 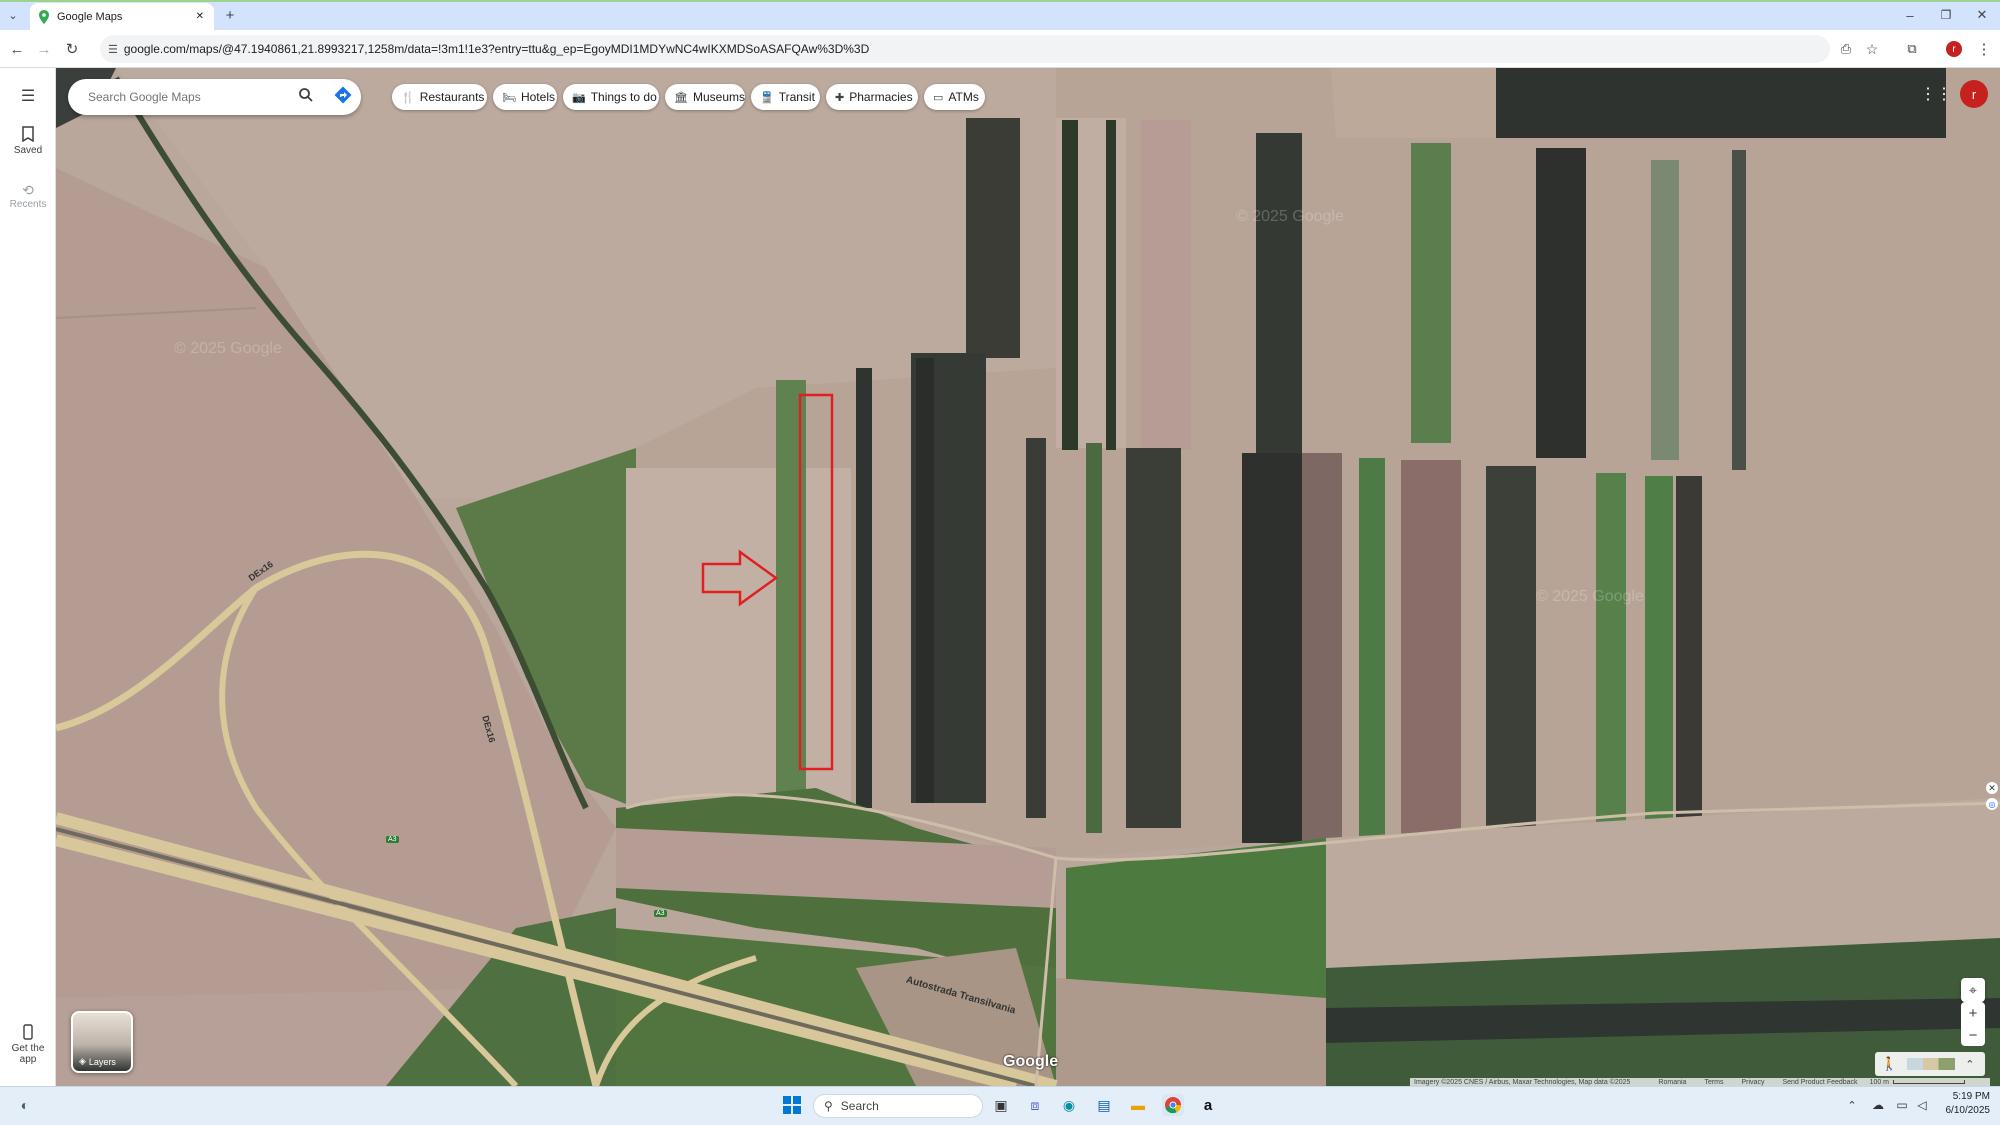 What do you see at coordinates (1973, 990) in the screenshot?
I see `my-location-icon: ⌖` at bounding box center [1973, 990].